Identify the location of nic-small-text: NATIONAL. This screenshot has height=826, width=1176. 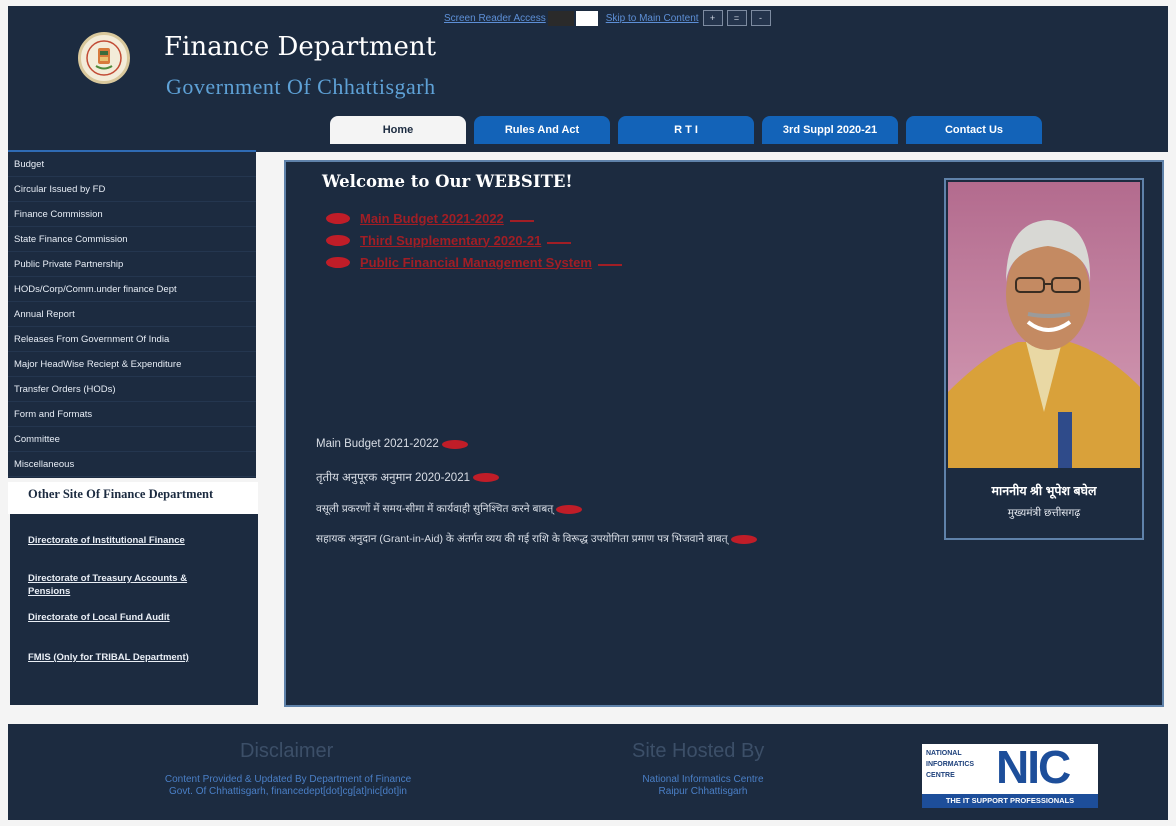
(944, 753).